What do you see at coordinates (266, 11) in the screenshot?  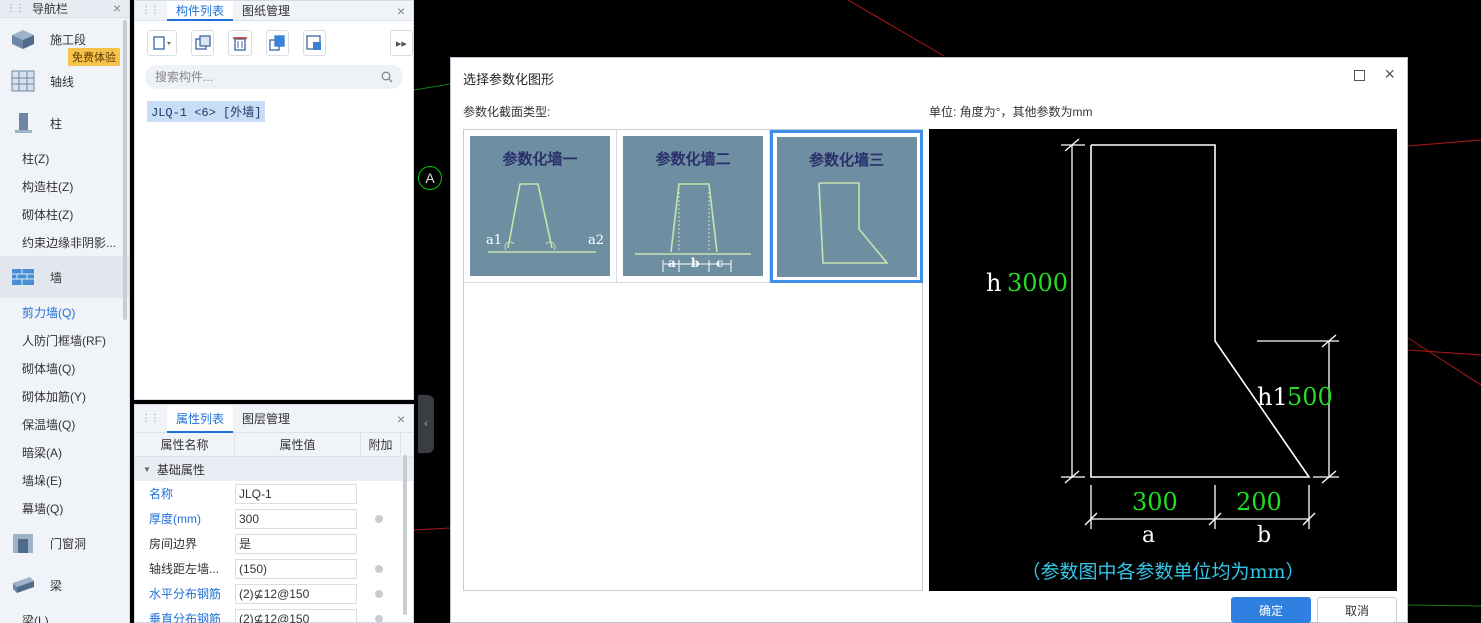 I see `tab-drawing-management: 图纸管理` at bounding box center [266, 11].